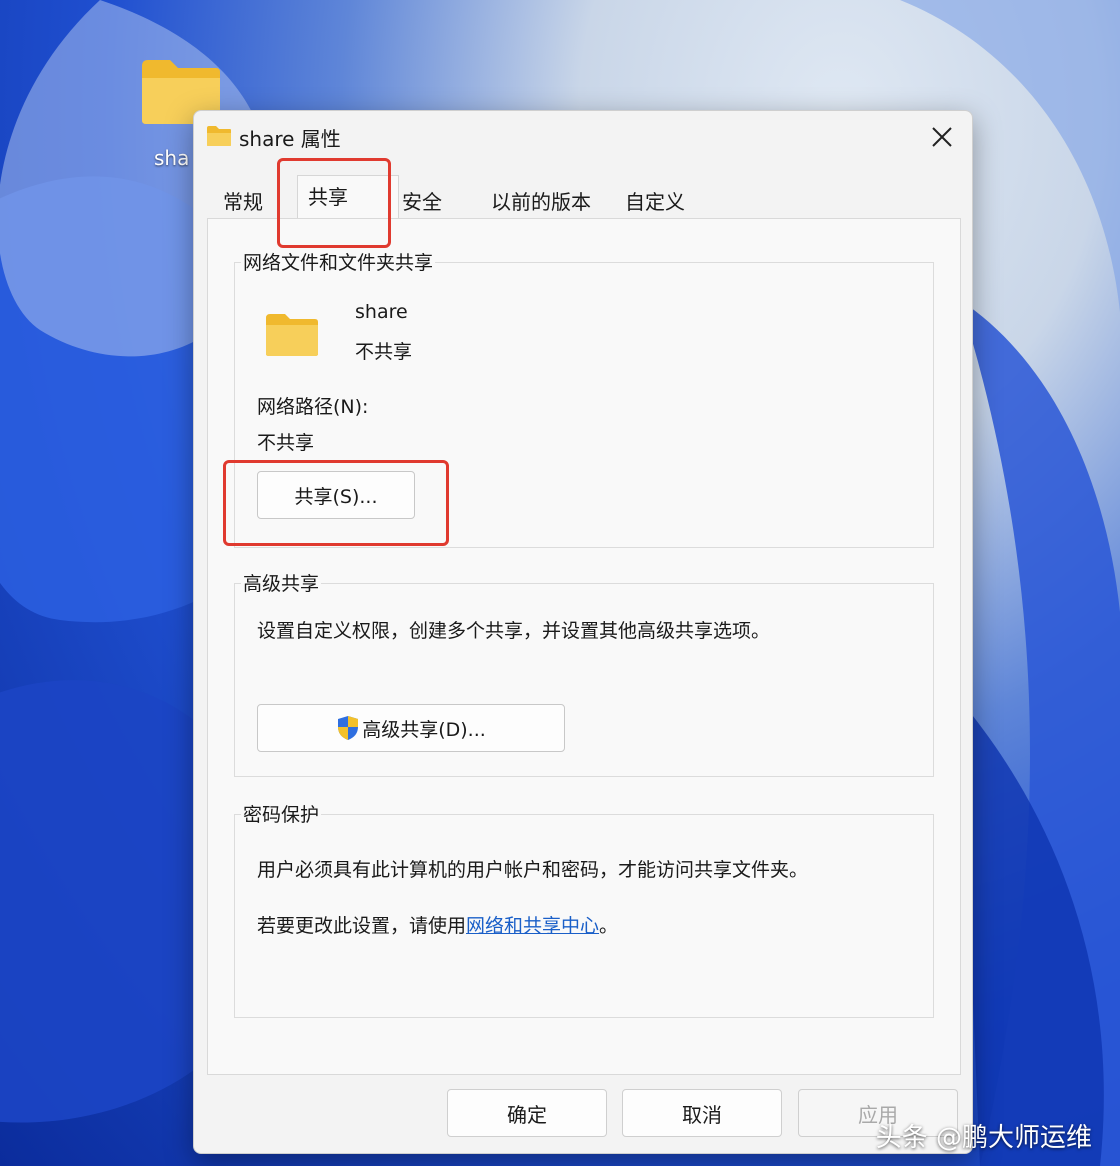 The height and width of the screenshot is (1166, 1120). What do you see at coordinates (514, 631) in the screenshot?
I see `advanced-sharing-description: 设置自定义权限，创建多个共享，并设置其他高级共享选项。` at bounding box center [514, 631].